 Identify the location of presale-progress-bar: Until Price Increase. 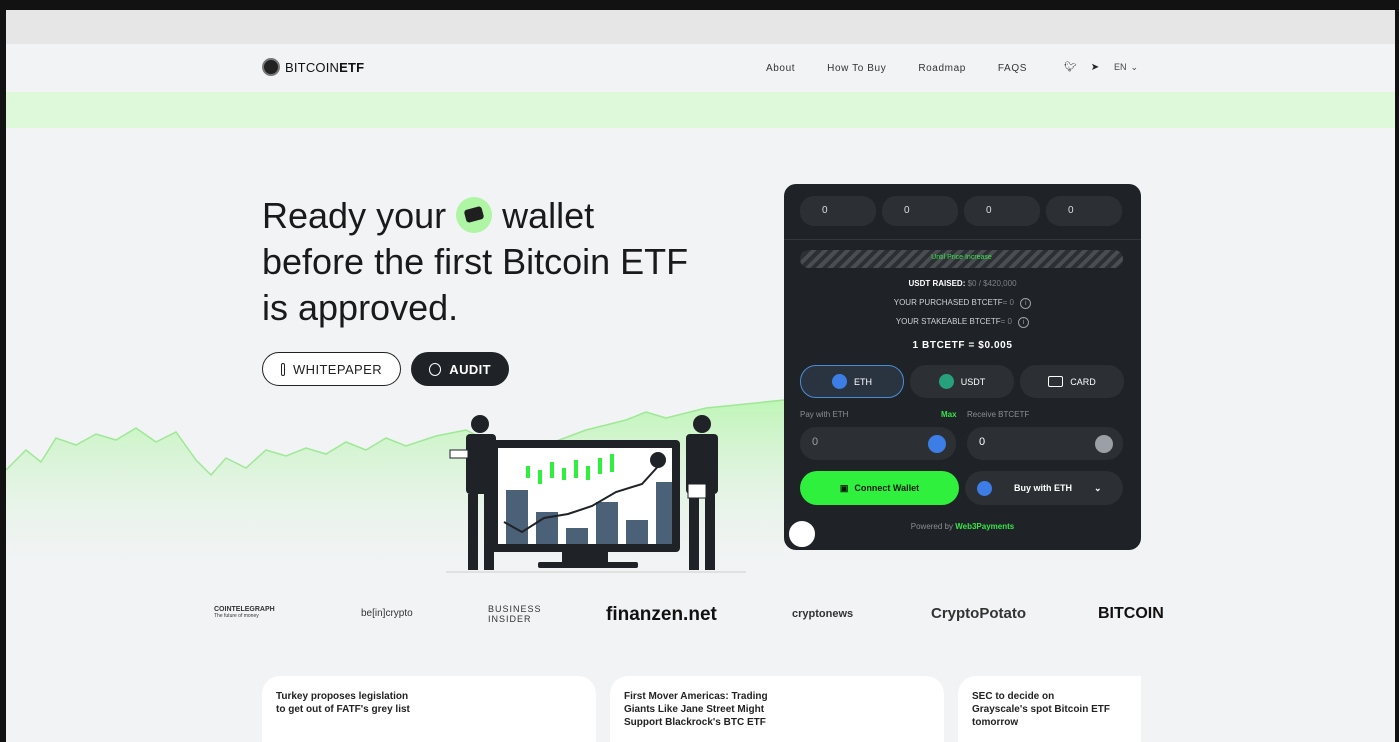
(961, 259).